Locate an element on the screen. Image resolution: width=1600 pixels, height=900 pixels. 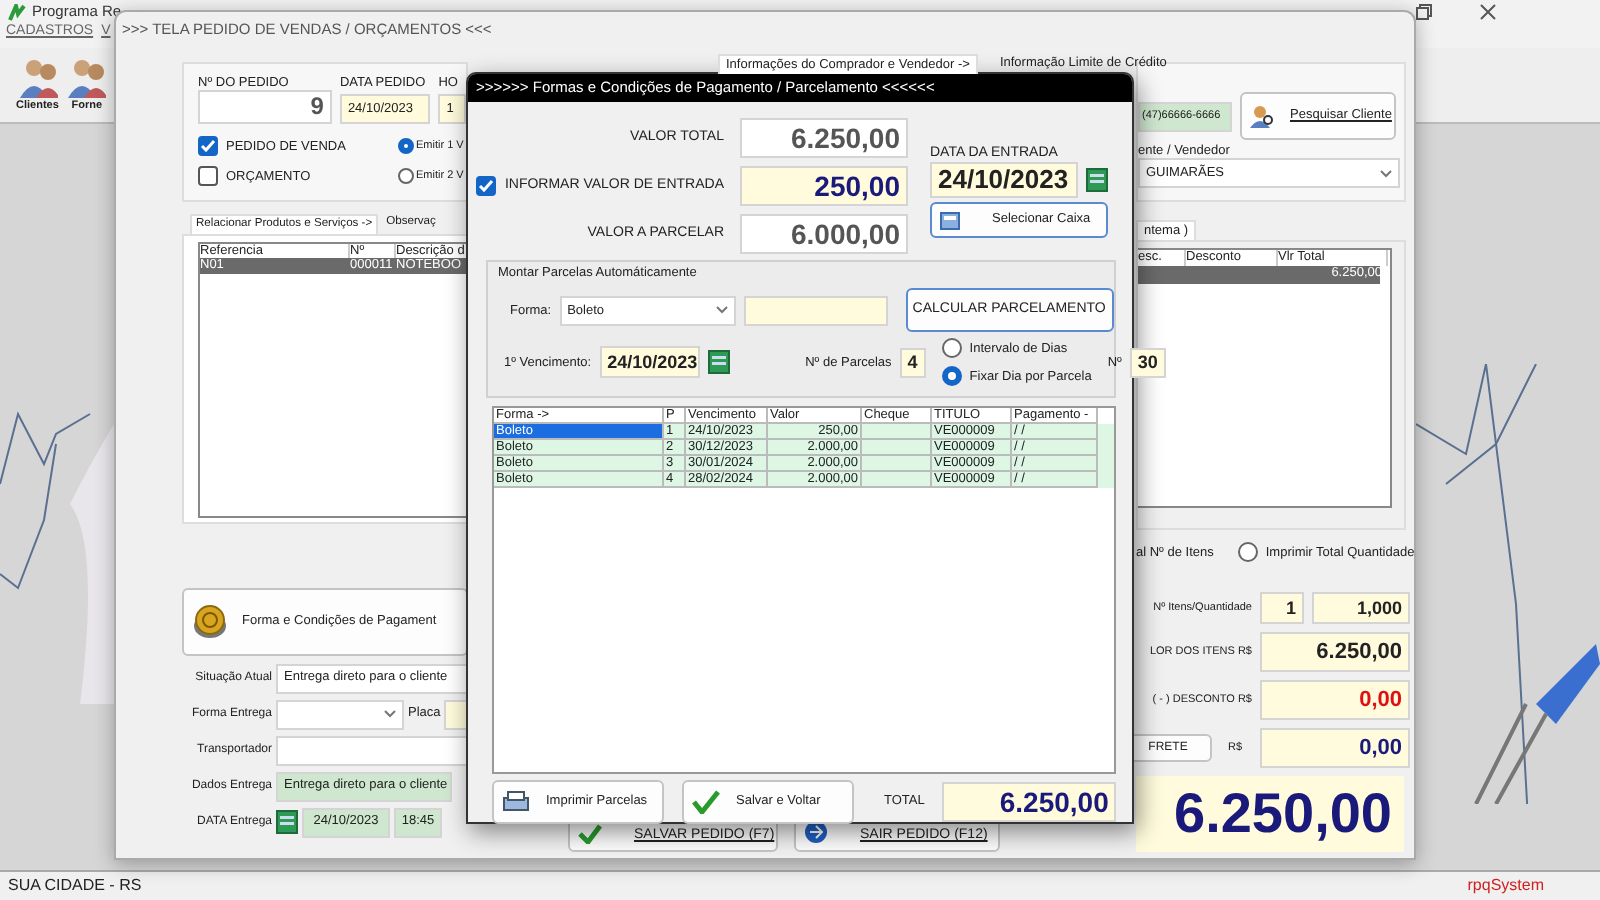
installments-count-field: 4 is located at coordinates (912, 362).